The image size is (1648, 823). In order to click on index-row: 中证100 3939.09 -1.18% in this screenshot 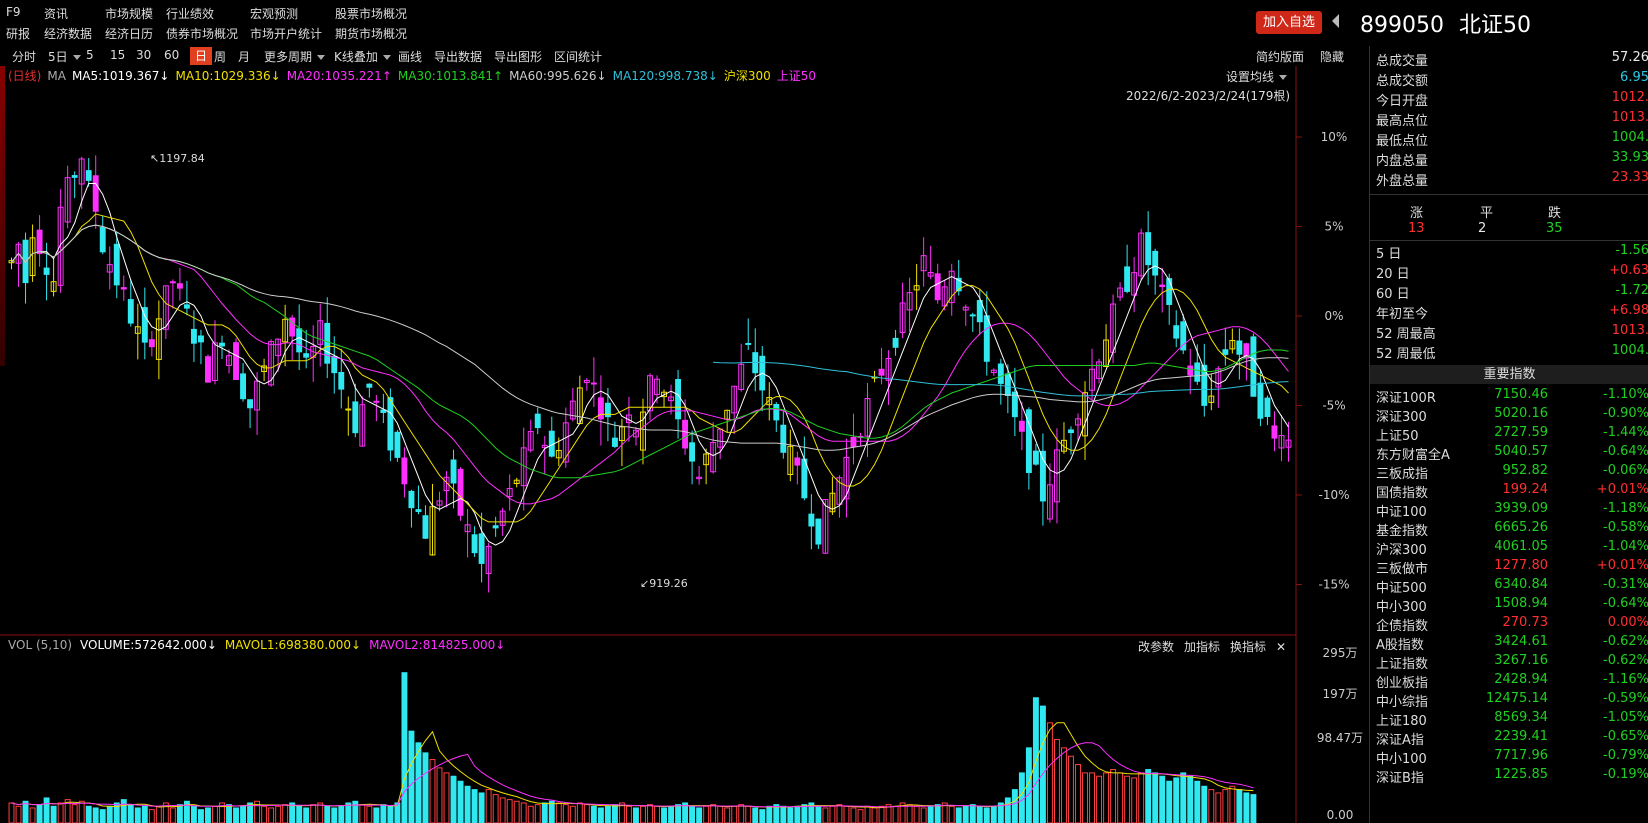, I will do `click(1509, 510)`.